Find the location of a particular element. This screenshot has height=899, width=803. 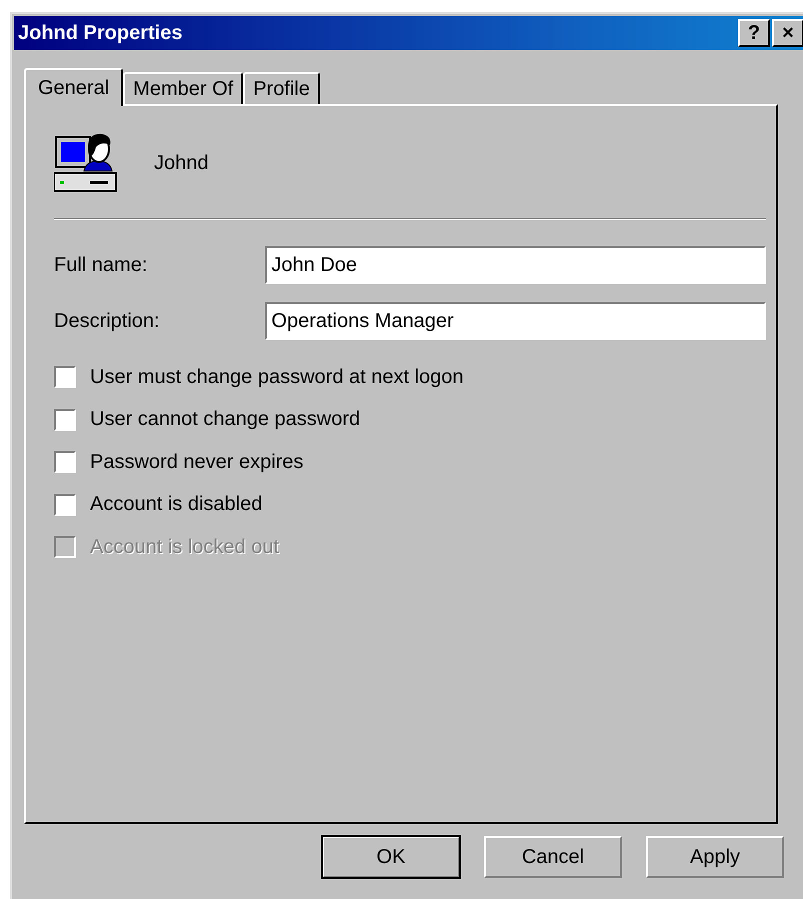

help-button: ? is located at coordinates (754, 33).